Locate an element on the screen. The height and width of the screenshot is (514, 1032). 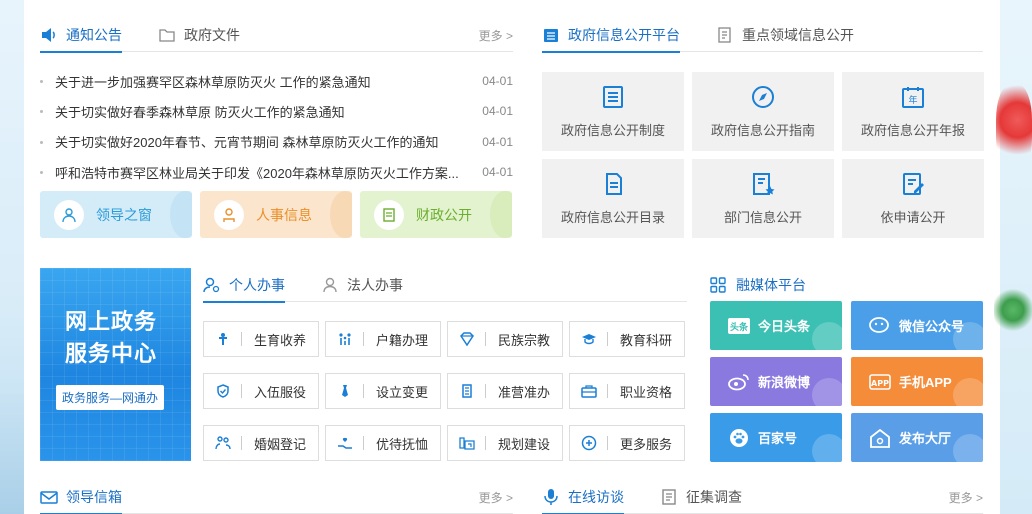
tab-notices: 通知公告 is located at coordinates (81, 35).